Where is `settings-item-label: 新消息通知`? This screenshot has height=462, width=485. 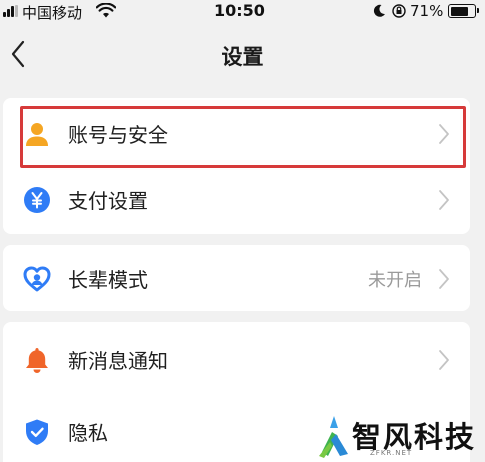
settings-item-label: 新消息通知 is located at coordinates (118, 361).